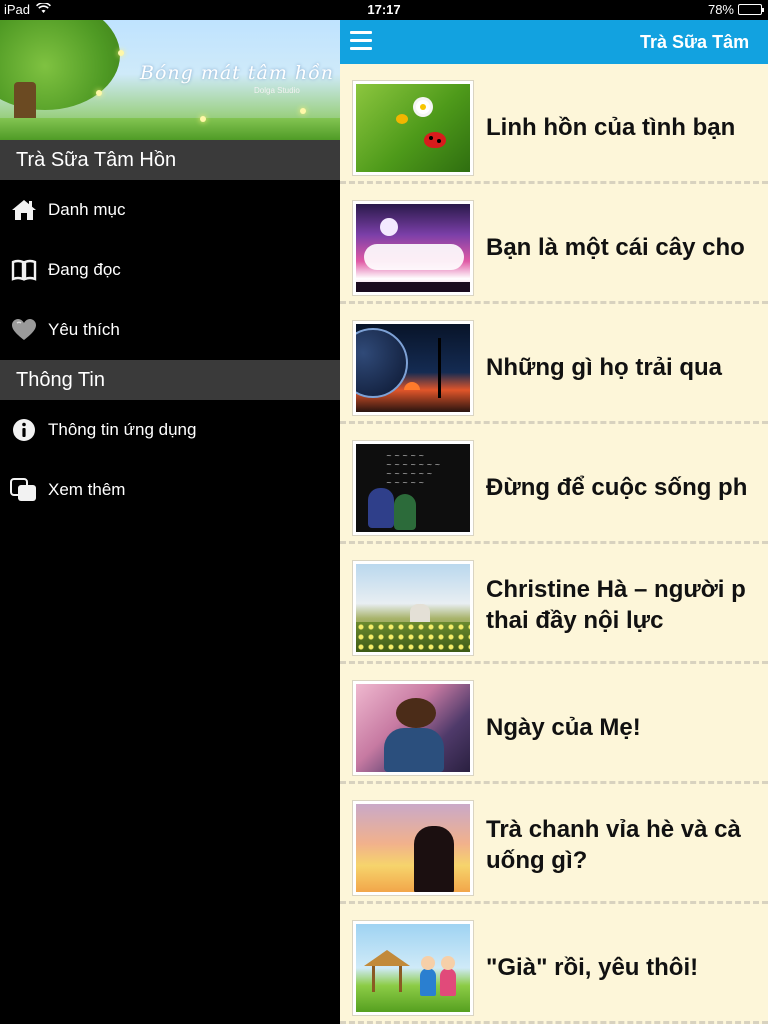  I want to click on article-row: Christine Hà – người p thai đầy nội lực, so click(554, 604).